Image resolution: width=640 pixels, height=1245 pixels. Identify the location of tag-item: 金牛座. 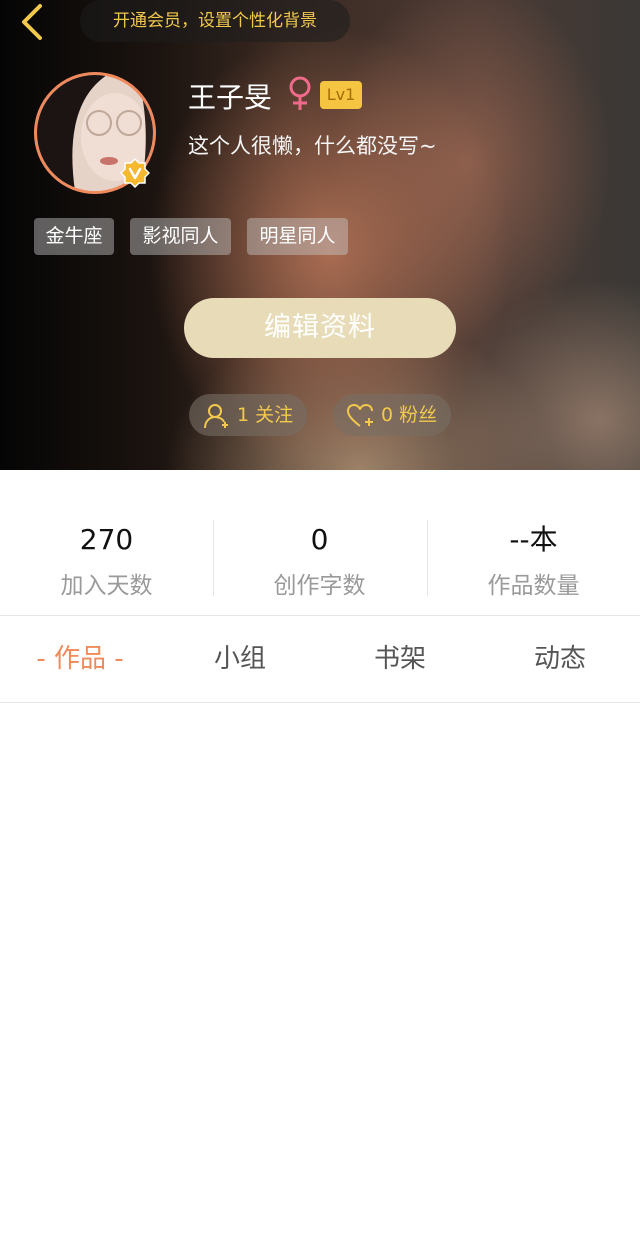
(74, 236).